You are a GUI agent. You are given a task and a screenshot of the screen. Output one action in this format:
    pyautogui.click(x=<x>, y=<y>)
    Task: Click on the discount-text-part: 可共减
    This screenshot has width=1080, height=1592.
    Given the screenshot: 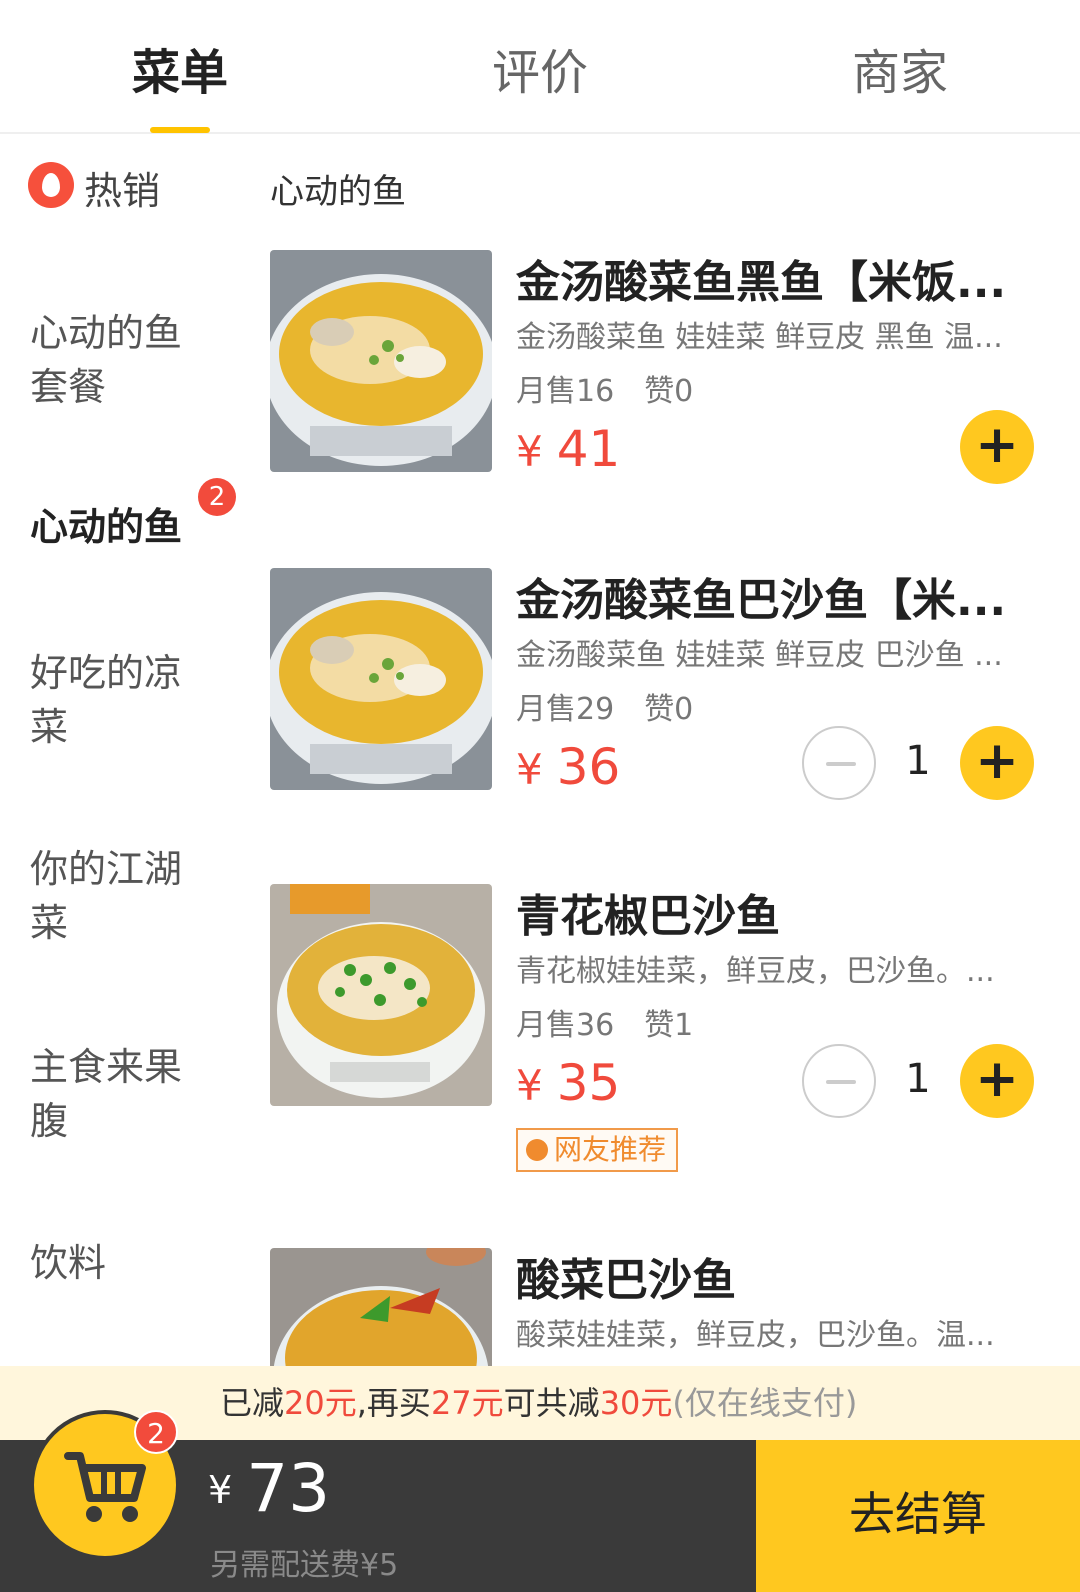 What is the action you would take?
    pyautogui.click(x=551, y=1403)
    